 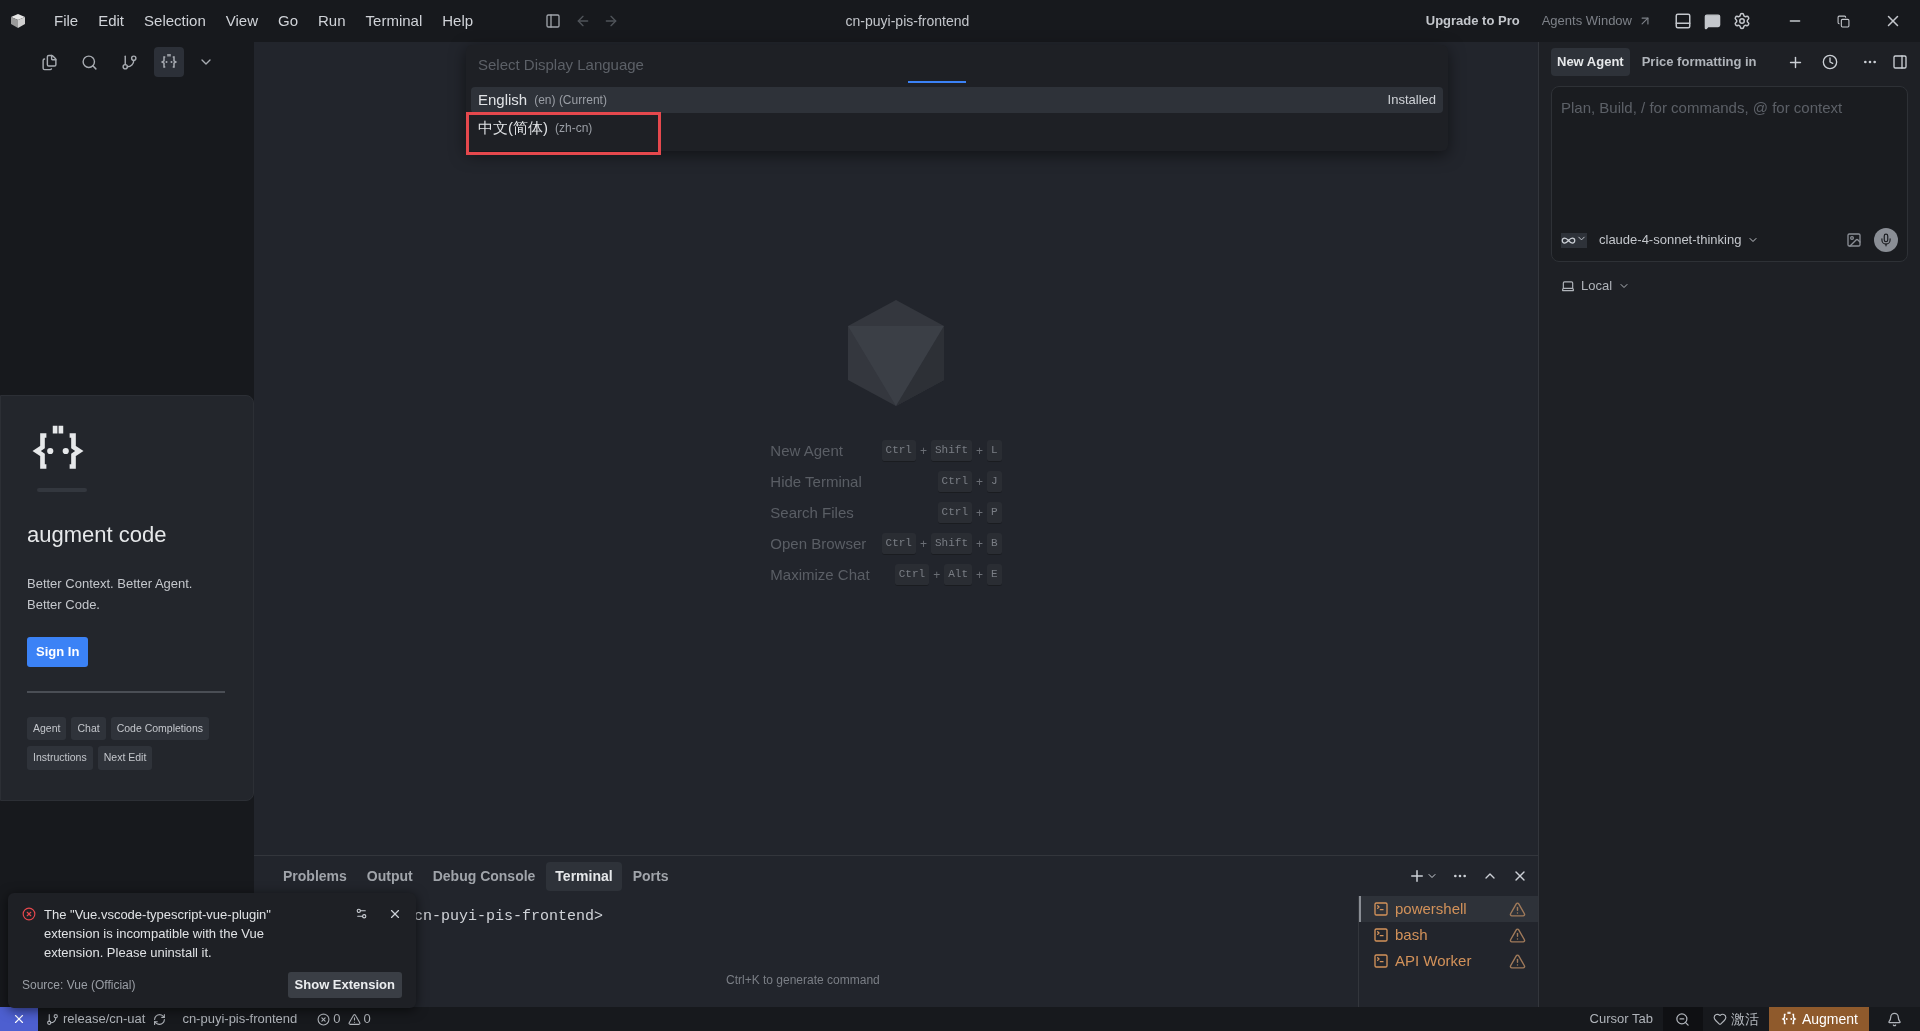 I want to click on menu-item: Run, so click(x=332, y=21).